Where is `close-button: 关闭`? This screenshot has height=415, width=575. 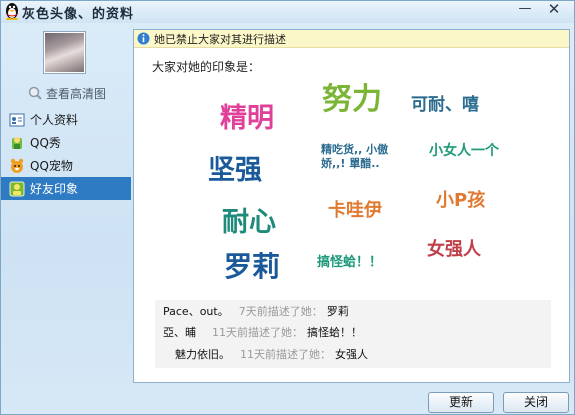 close-button: 关闭 is located at coordinates (536, 402).